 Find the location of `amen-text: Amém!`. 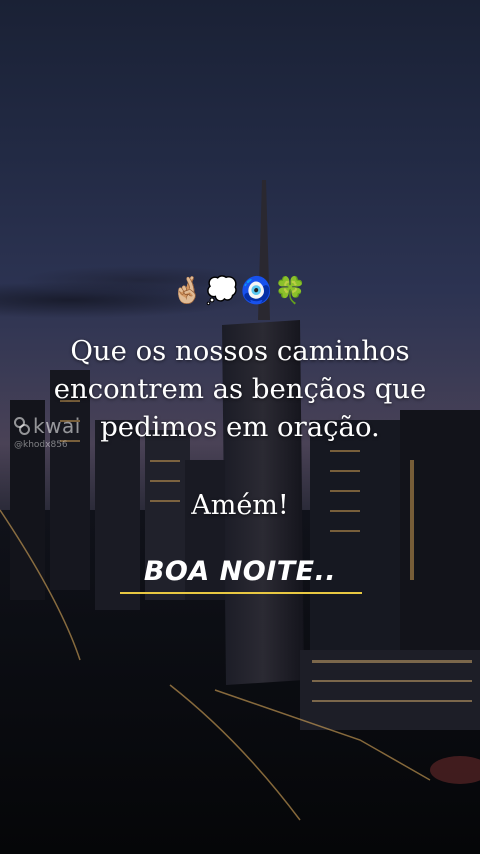

amen-text: Amém! is located at coordinates (240, 505).